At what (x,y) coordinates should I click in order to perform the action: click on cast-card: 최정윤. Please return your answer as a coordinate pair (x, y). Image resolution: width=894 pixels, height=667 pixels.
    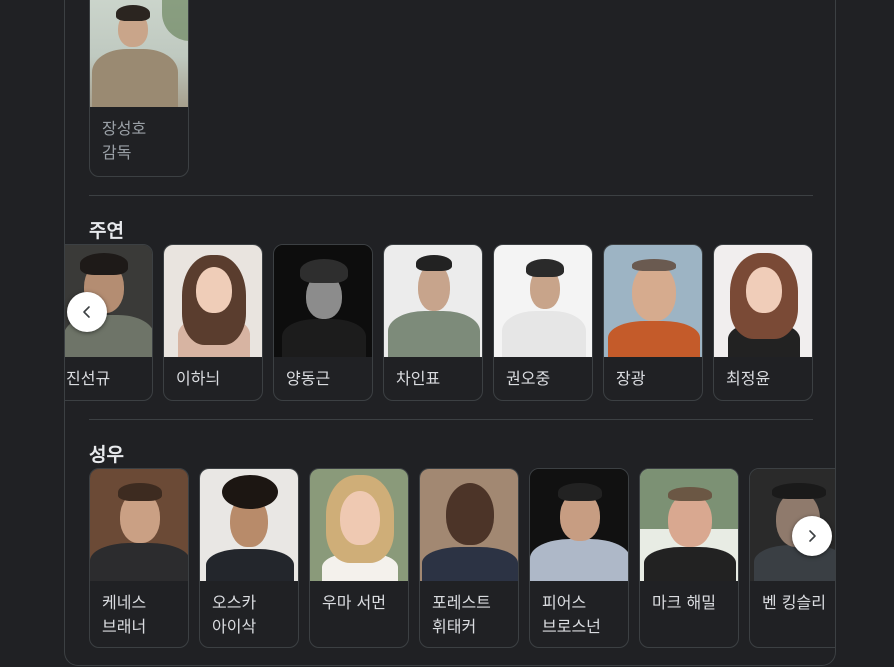
    Looking at the image, I should click on (763, 322).